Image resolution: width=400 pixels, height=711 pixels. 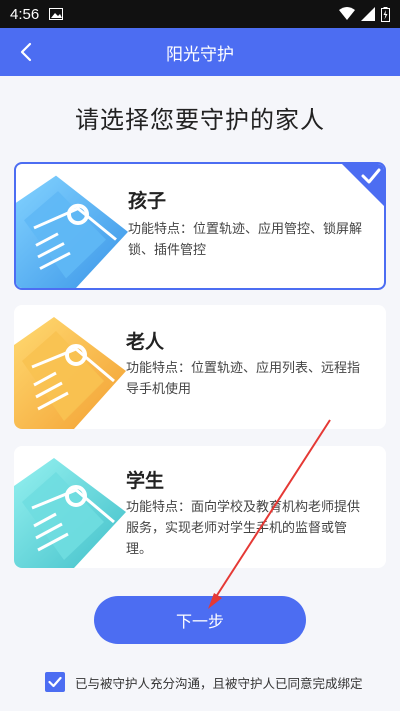 What do you see at coordinates (56, 14) in the screenshot?
I see `image-icon` at bounding box center [56, 14].